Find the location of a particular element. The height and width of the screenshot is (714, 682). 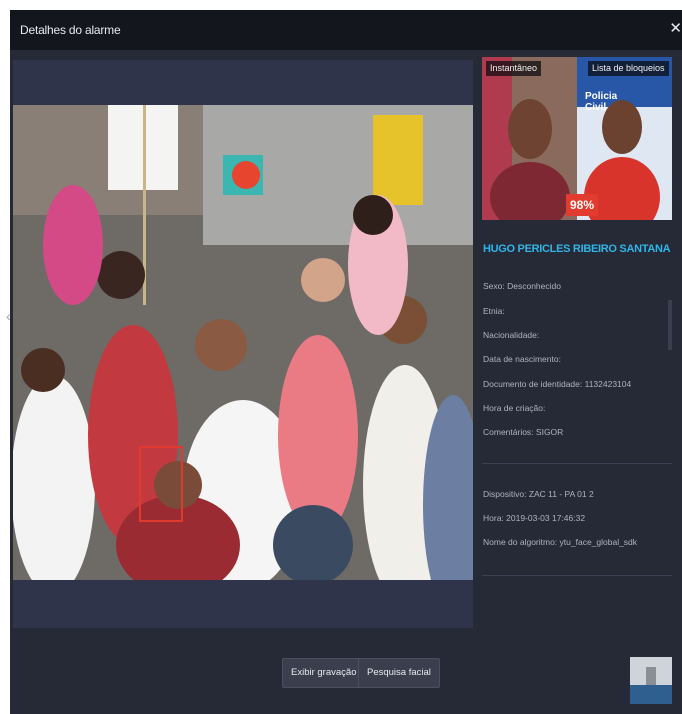

facial-search-button: Pesquisa facial is located at coordinates (399, 673).